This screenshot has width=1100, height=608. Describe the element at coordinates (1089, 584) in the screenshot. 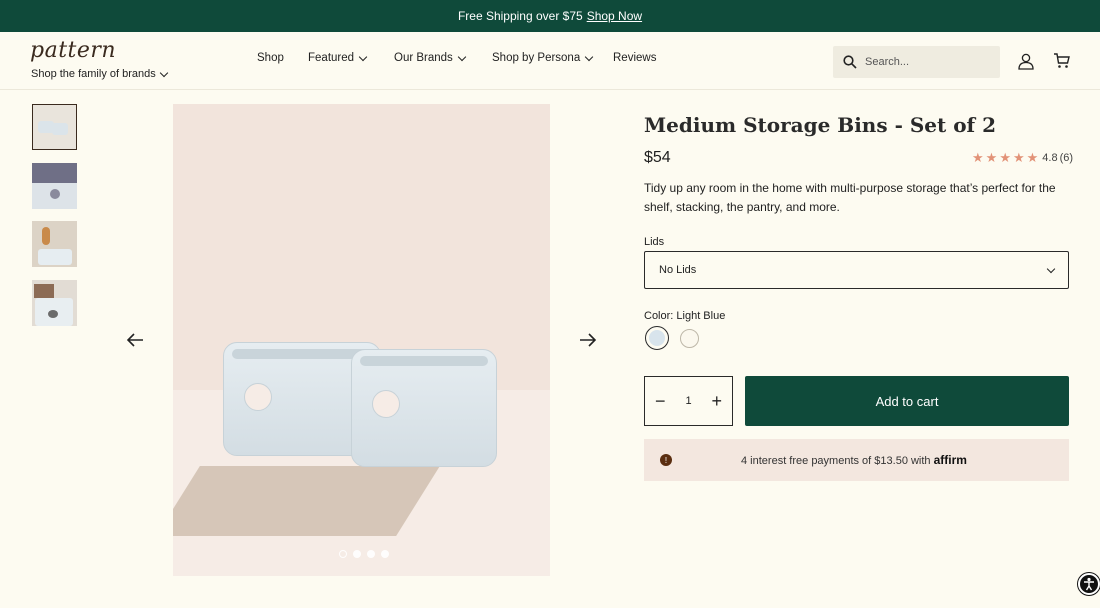

I see `accessibility-icon` at that location.